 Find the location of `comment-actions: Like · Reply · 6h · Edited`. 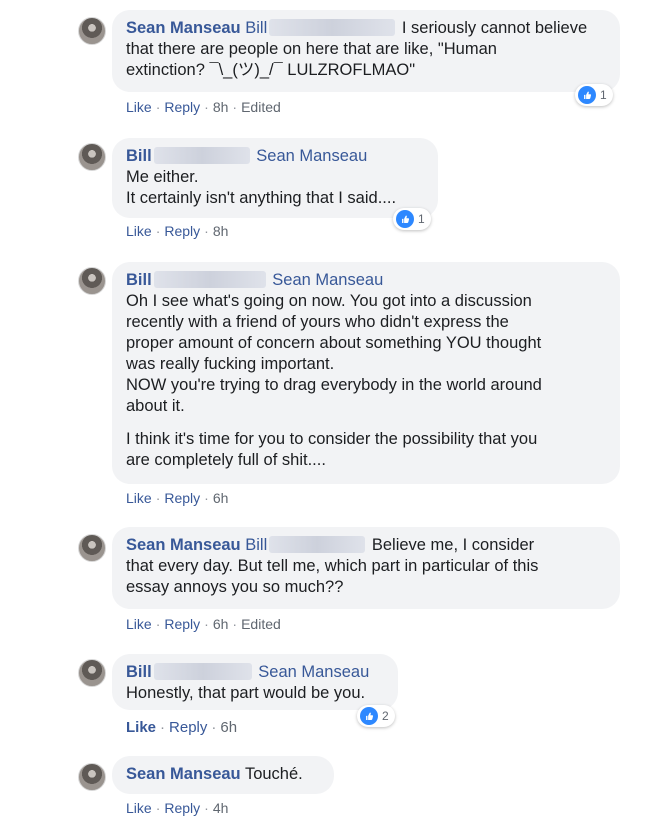

comment-actions: Like · Reply · 6h · Edited is located at coordinates (203, 624).